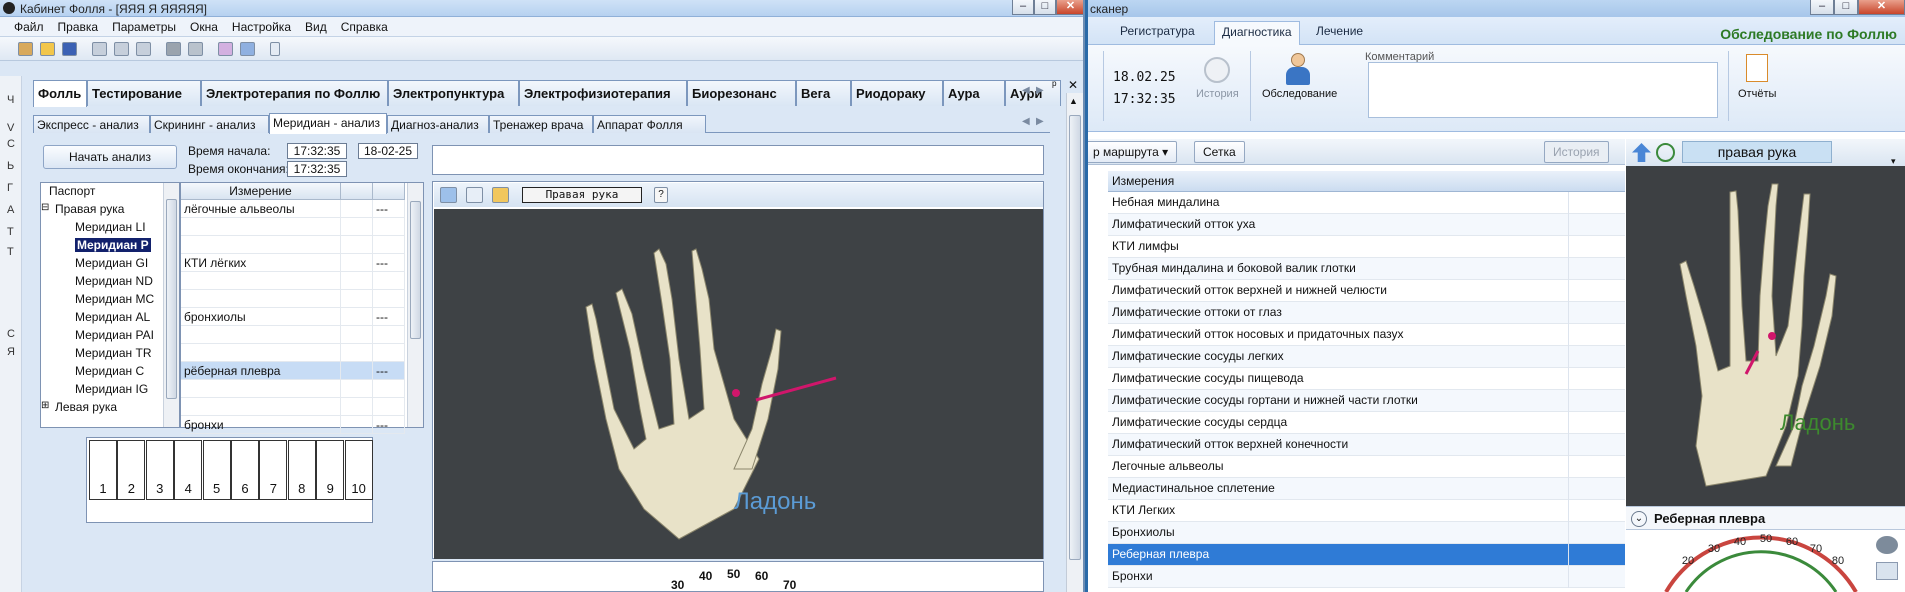 The height and width of the screenshot is (592, 1905). What do you see at coordinates (741, 93) in the screenshot?
I see `main-tab: Биорезонанс` at bounding box center [741, 93].